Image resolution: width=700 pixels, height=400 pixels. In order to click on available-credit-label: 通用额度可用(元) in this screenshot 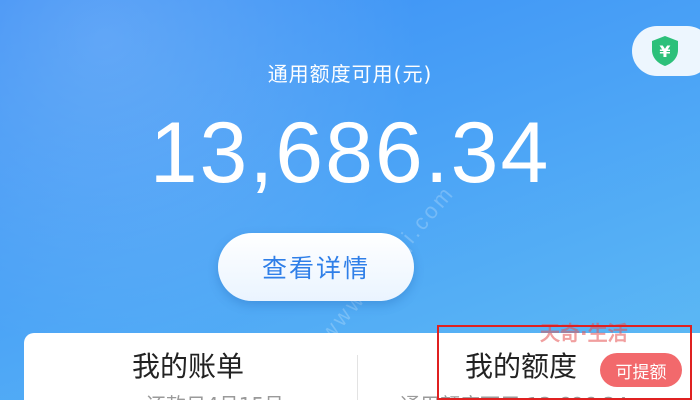, I will do `click(350, 74)`.